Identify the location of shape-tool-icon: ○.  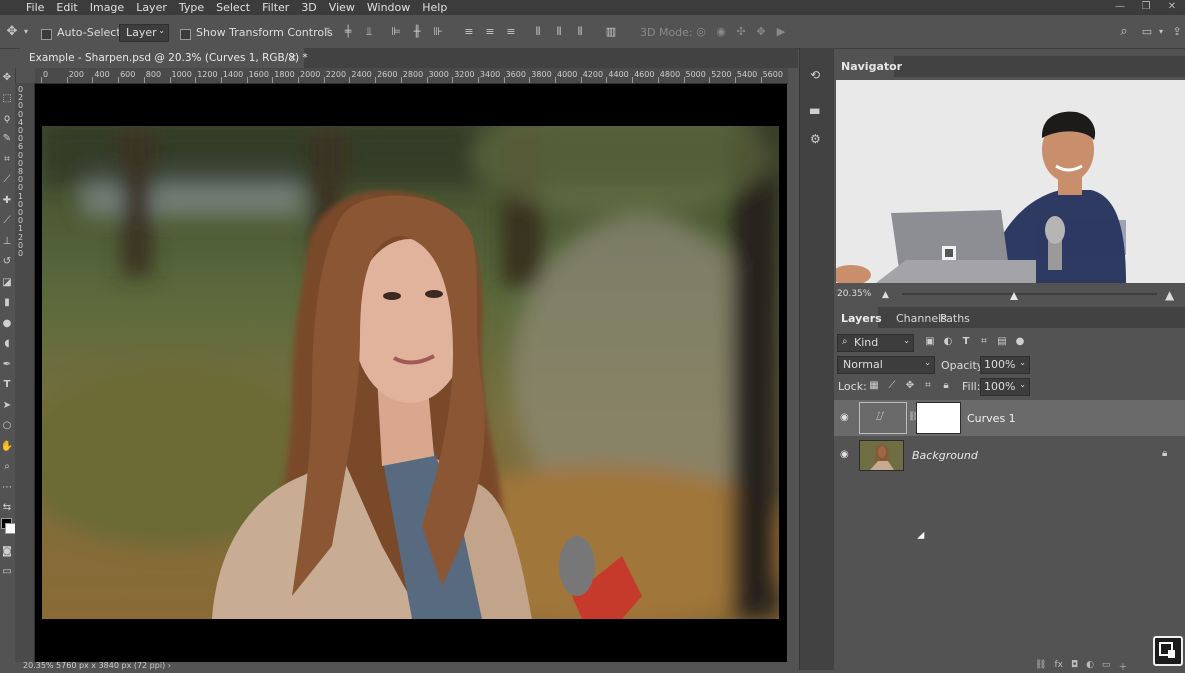
(7, 425).